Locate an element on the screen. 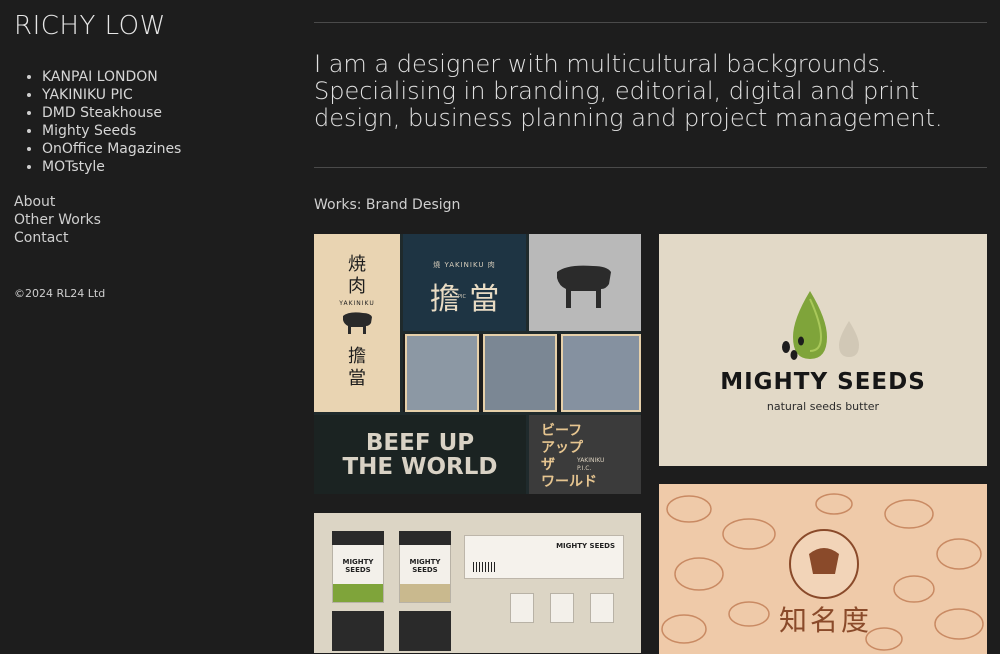  section-title: Works: Brand Design is located at coordinates (387, 205).